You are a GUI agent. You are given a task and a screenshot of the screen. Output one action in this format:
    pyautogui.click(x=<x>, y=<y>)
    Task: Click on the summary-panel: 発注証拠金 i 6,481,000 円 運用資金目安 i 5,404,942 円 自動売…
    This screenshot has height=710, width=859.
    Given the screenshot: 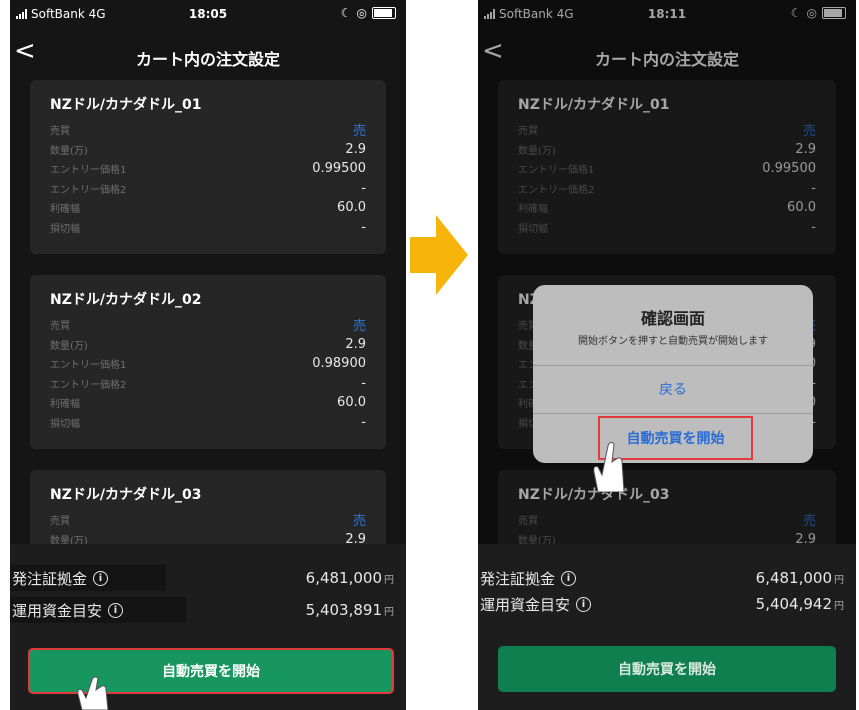 What is the action you would take?
    pyautogui.click(x=667, y=627)
    